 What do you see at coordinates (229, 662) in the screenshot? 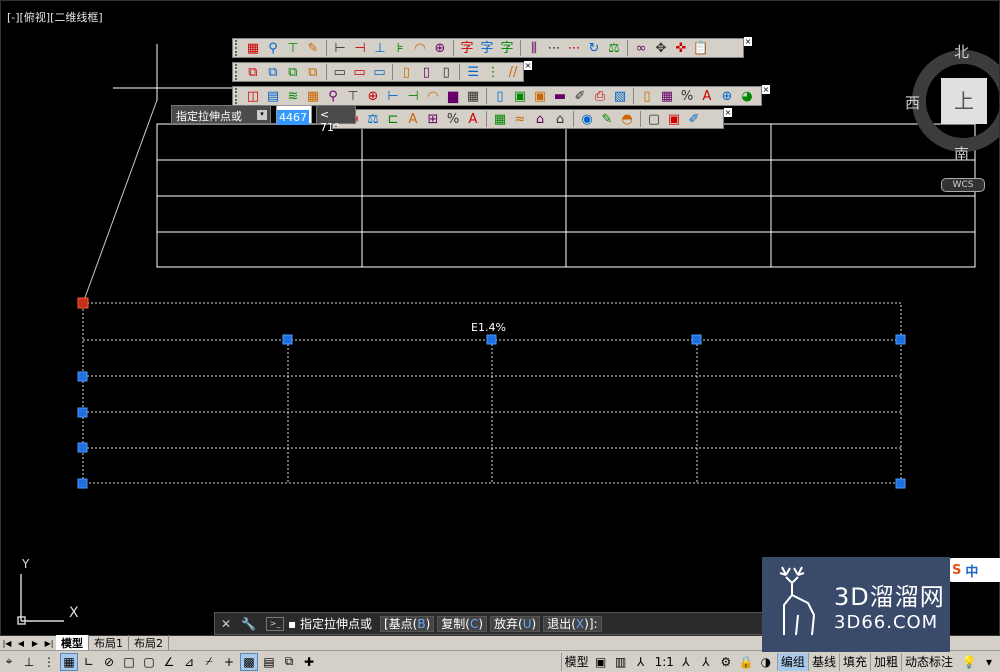
I see `lineweight-icon: +` at bounding box center [229, 662].